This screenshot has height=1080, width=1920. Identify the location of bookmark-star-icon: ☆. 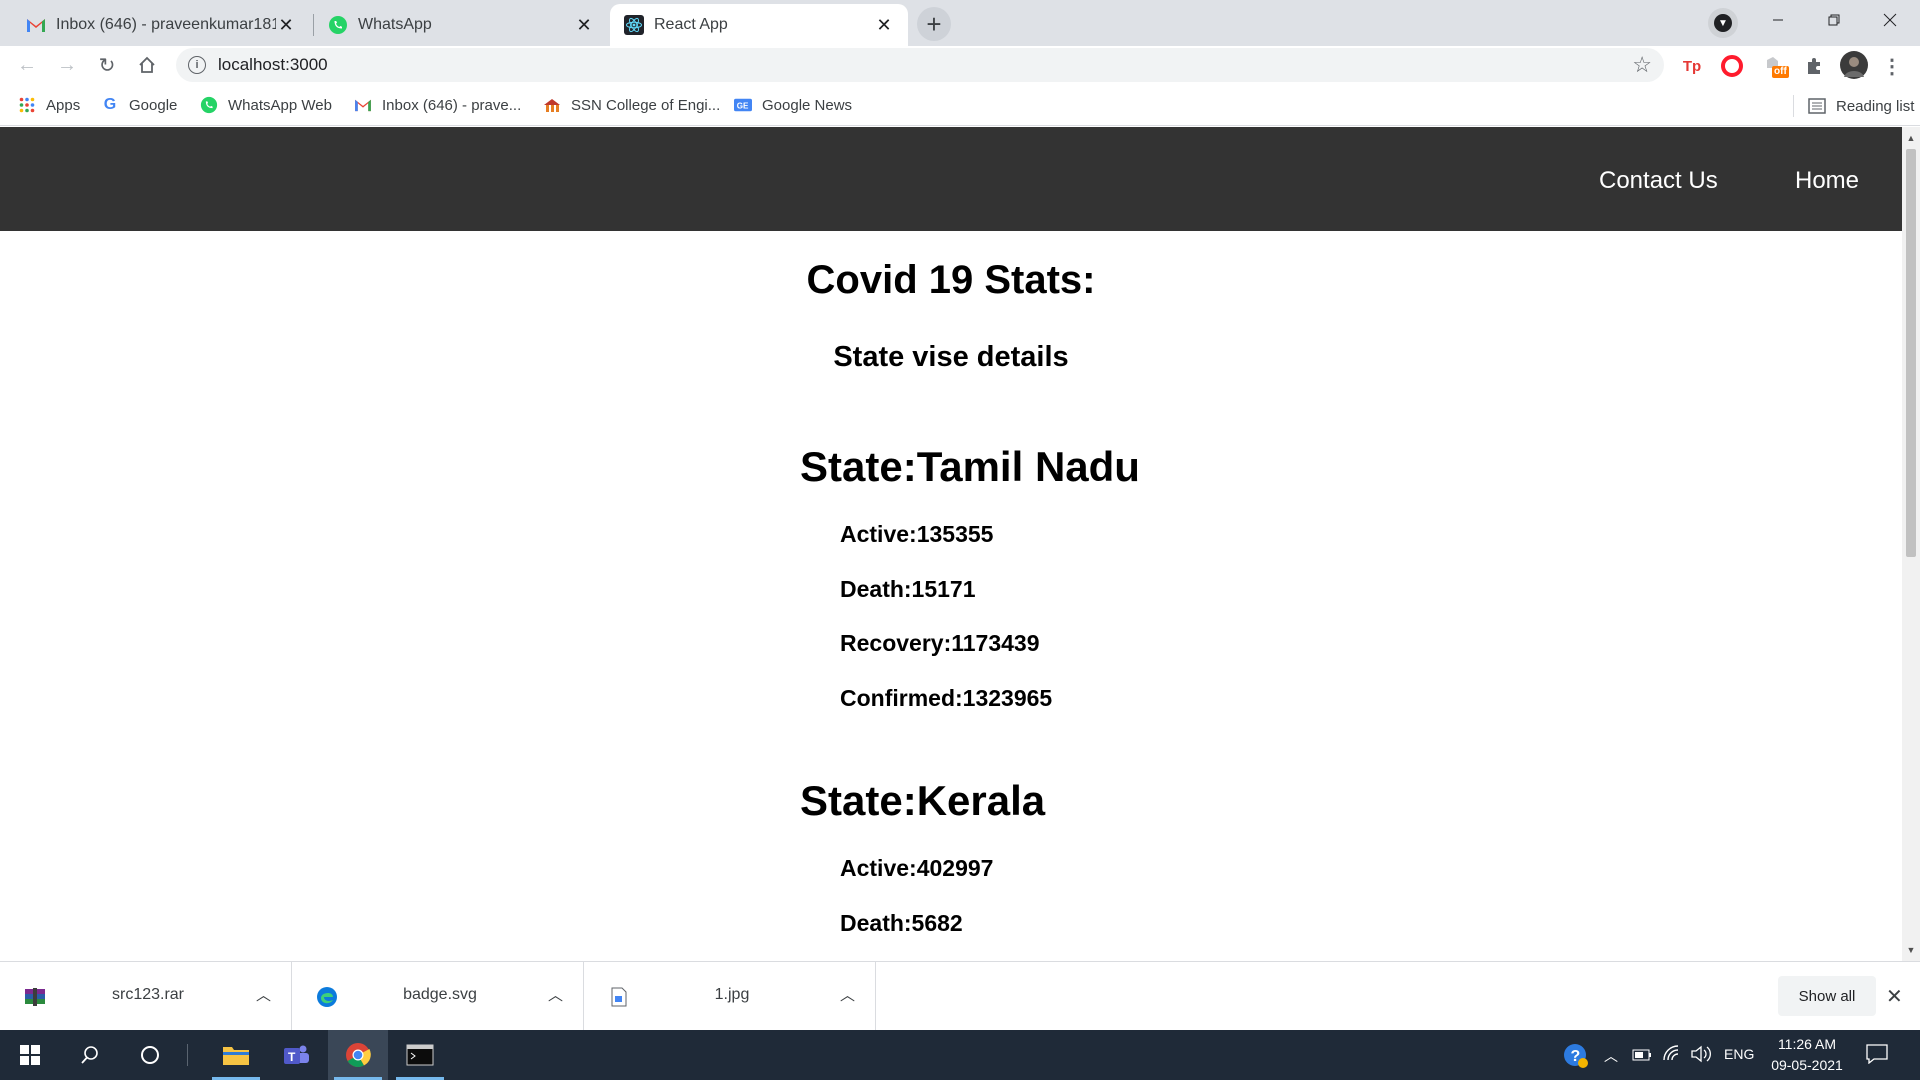
(1642, 65).